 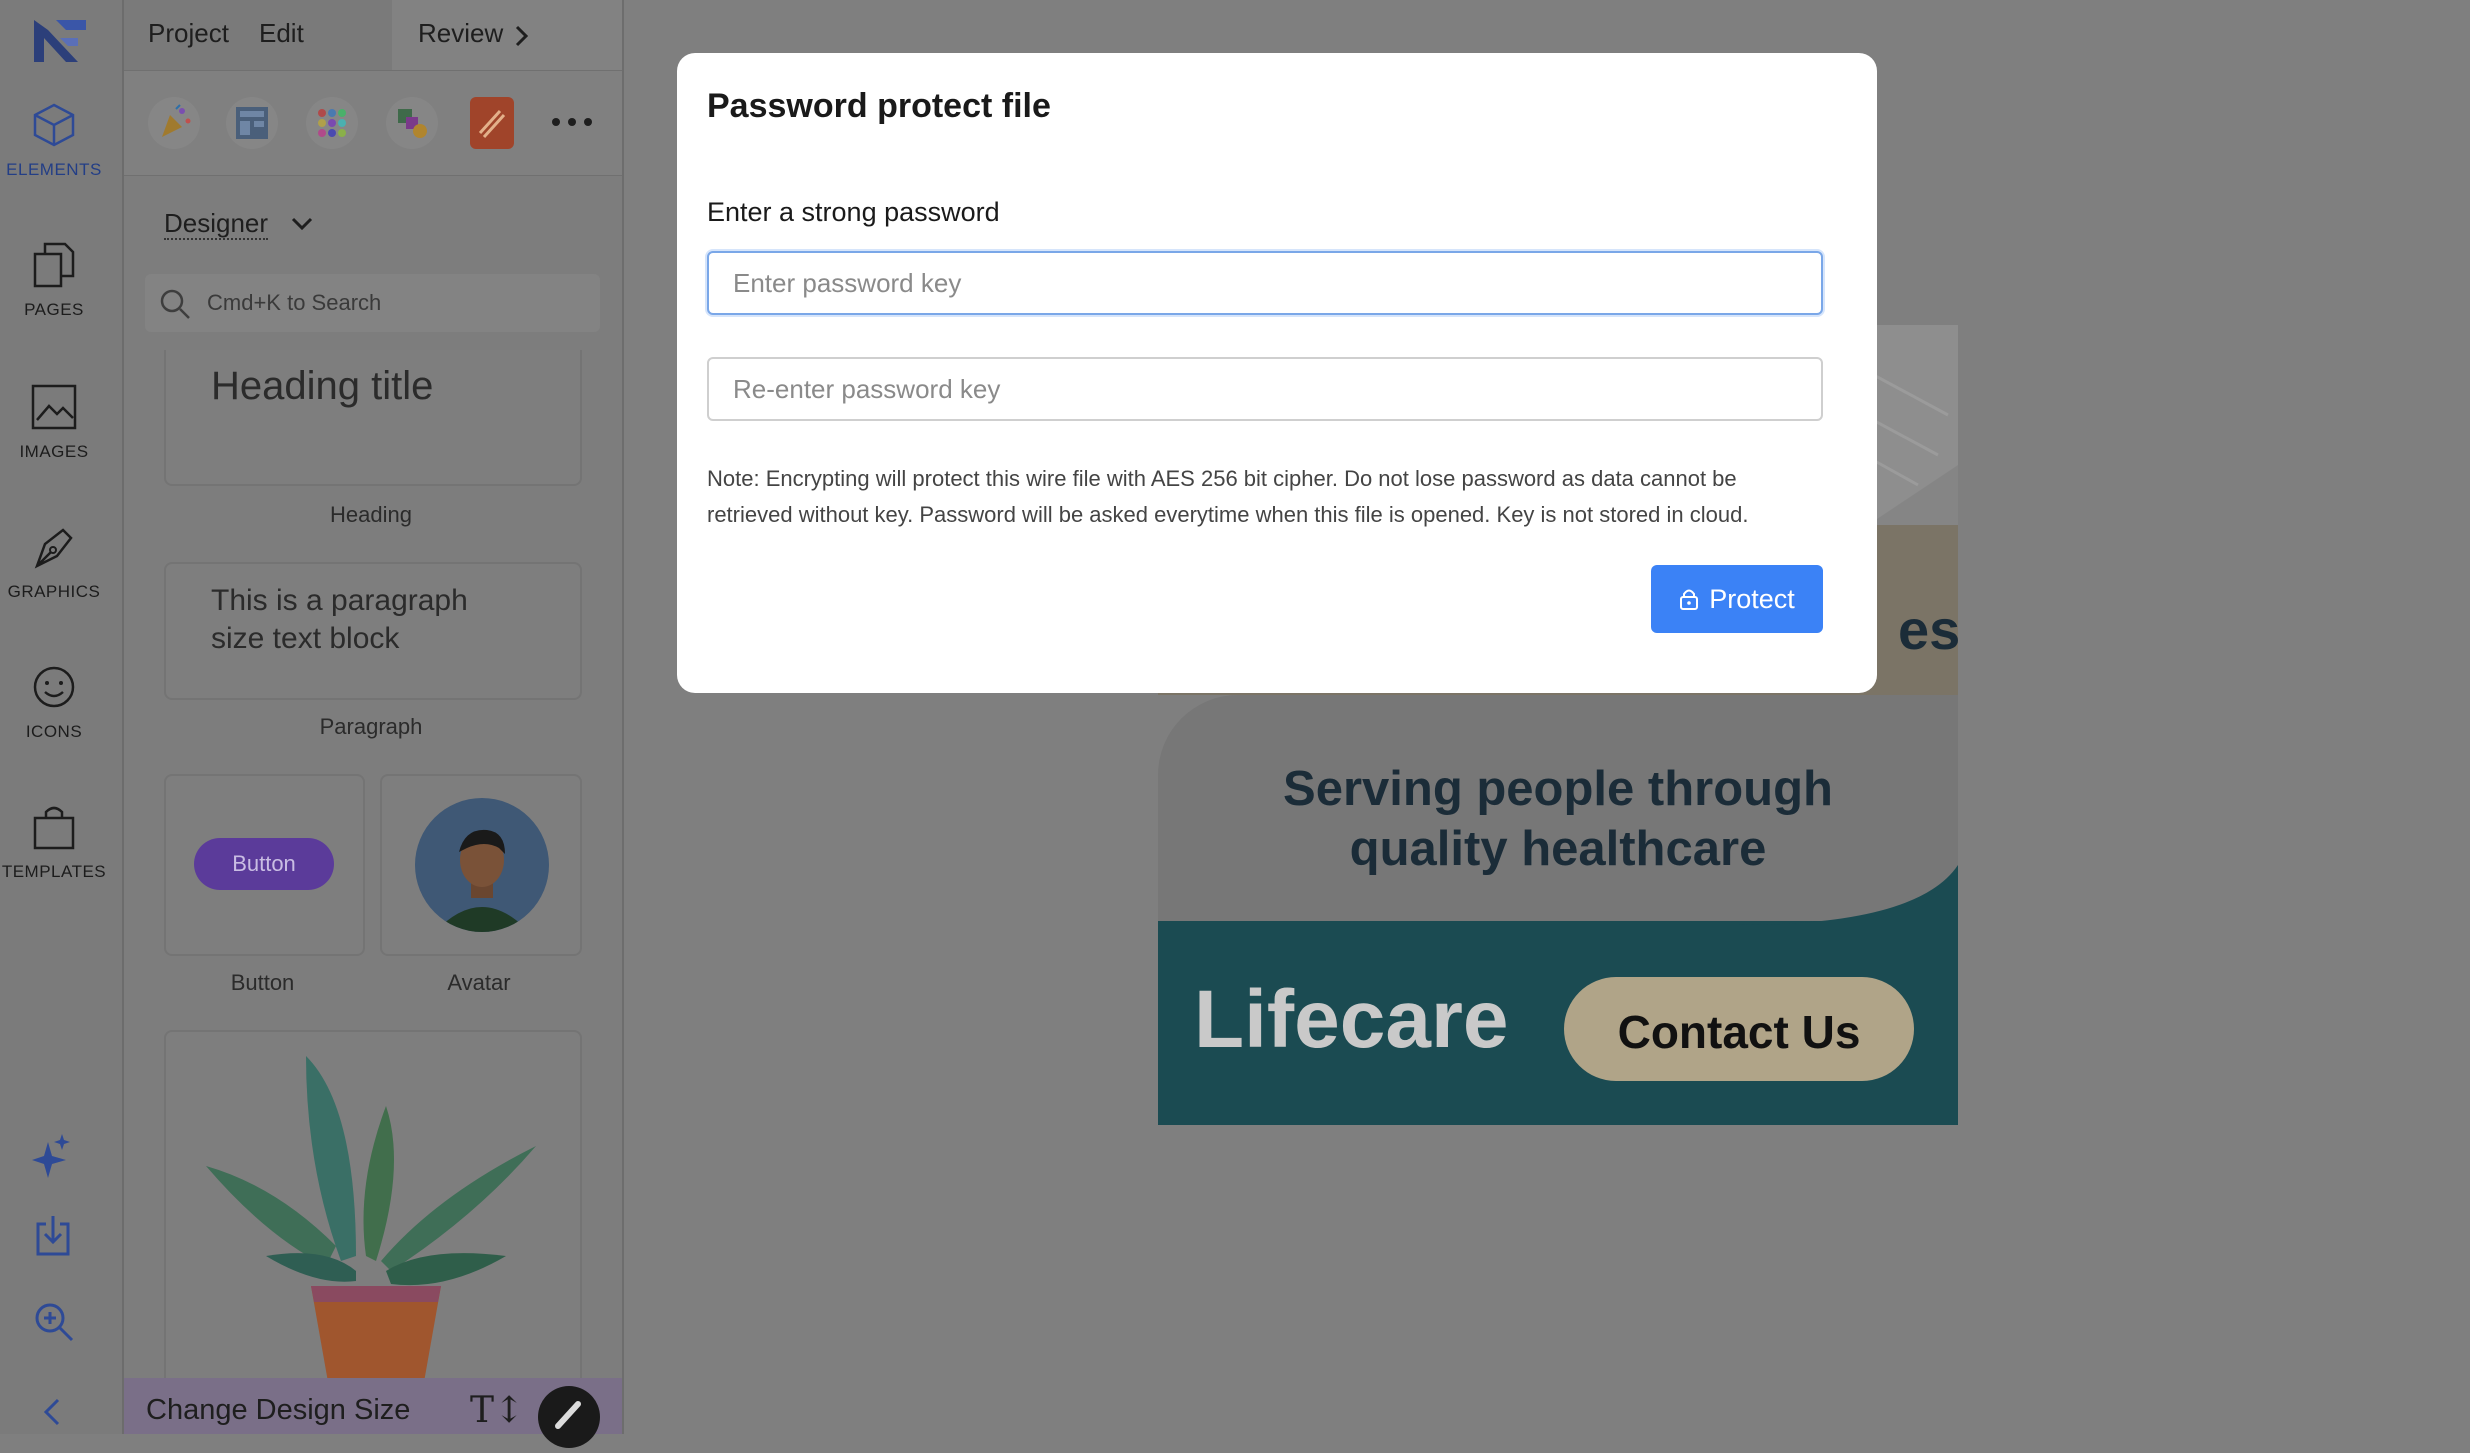 What do you see at coordinates (54, 265) in the screenshot?
I see `pages-icon` at bounding box center [54, 265].